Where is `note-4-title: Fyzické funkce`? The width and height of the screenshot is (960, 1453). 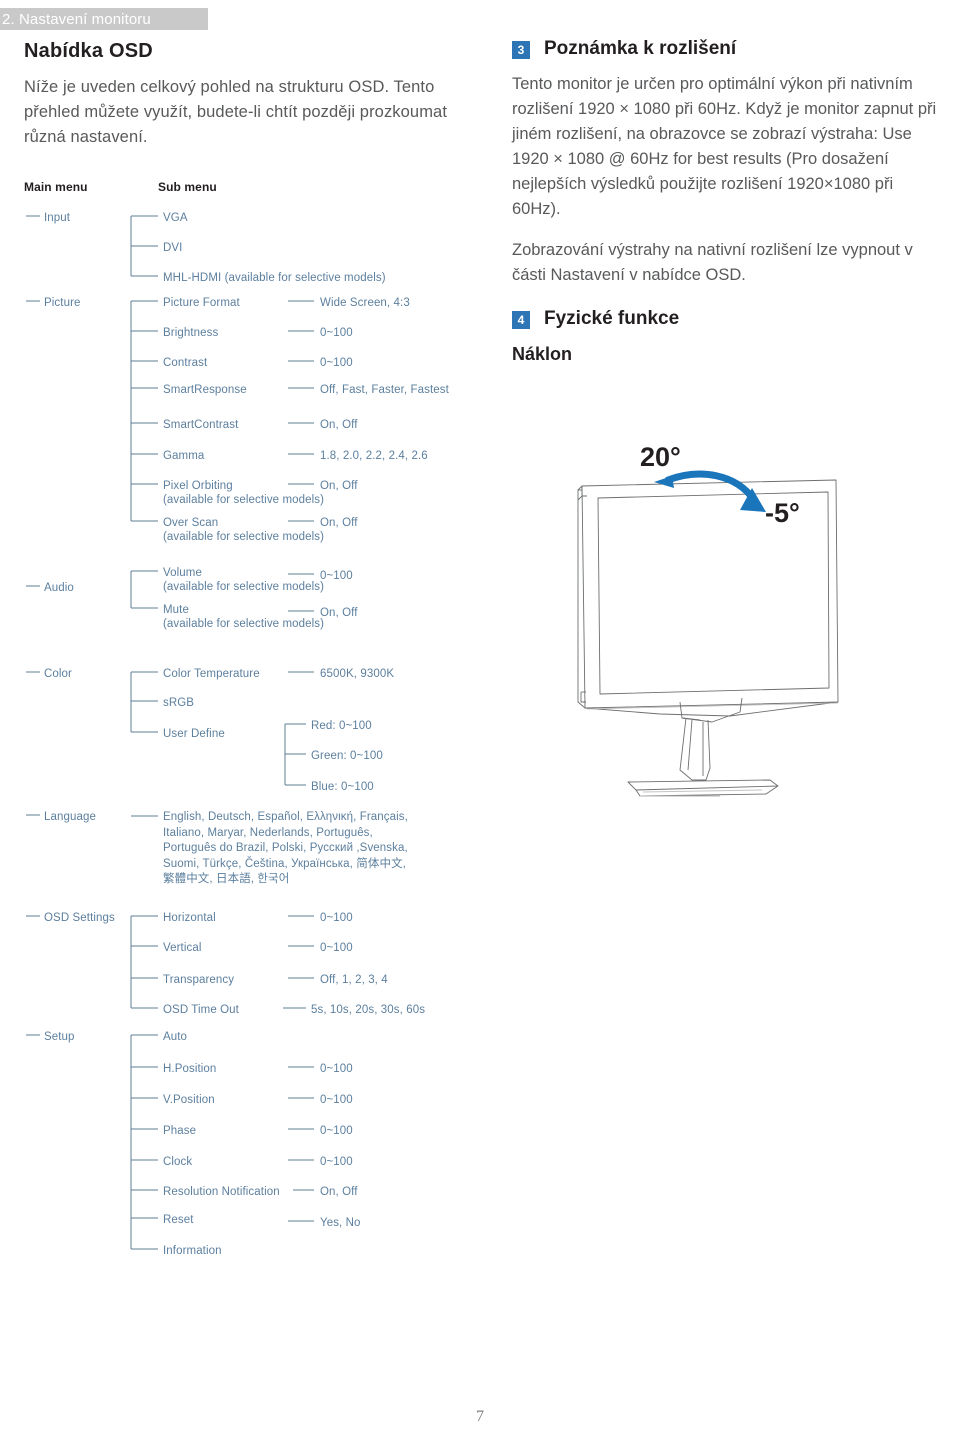
note-4-title: Fyzické funkce is located at coordinates (612, 318).